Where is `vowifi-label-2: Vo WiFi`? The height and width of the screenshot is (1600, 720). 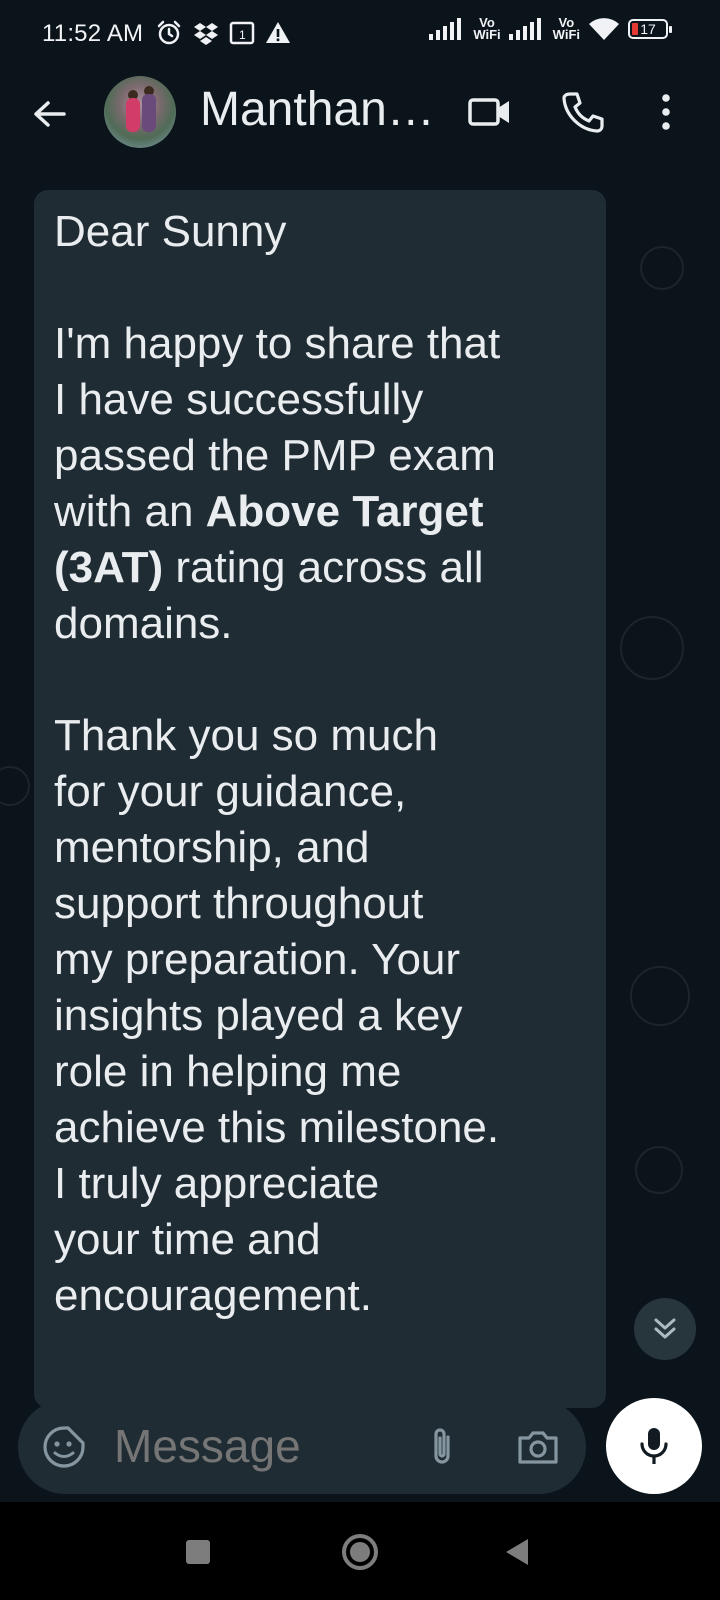 vowifi-label-2: Vo WiFi is located at coordinates (566, 28).